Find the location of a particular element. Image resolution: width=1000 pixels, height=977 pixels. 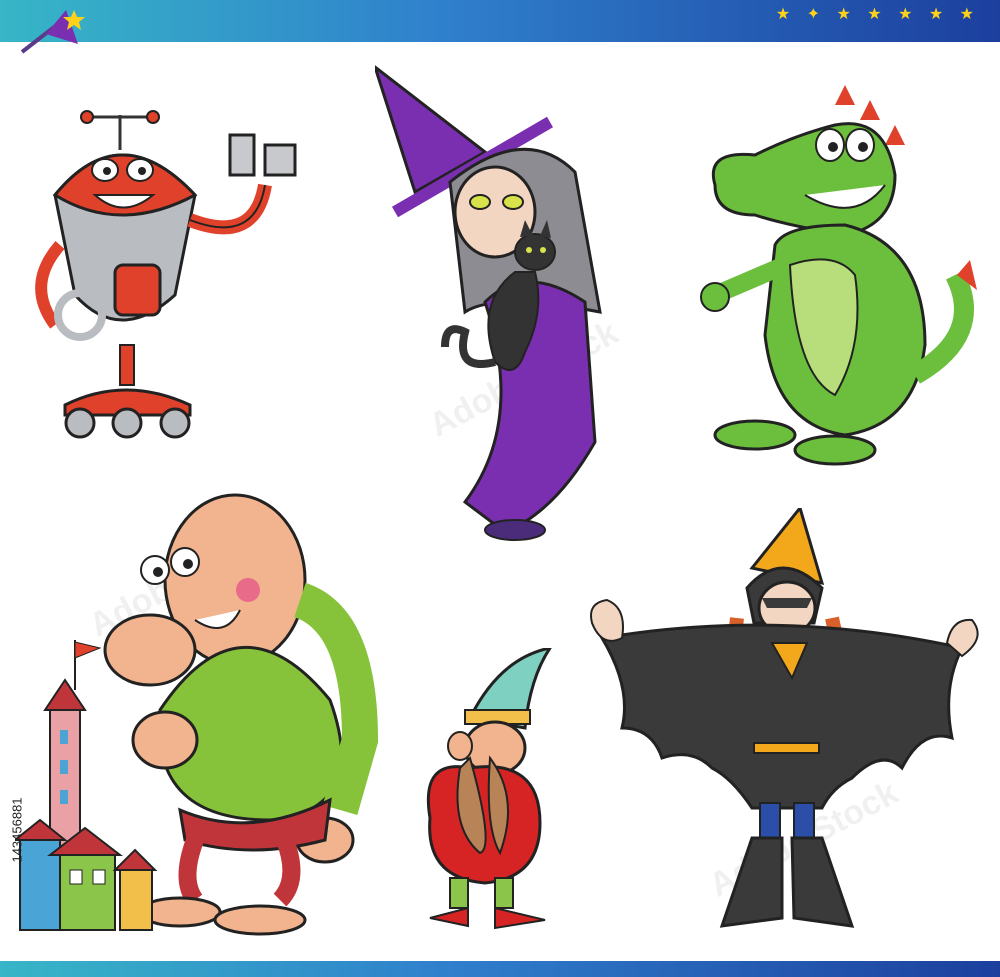

robot is located at coordinates (166, 274).